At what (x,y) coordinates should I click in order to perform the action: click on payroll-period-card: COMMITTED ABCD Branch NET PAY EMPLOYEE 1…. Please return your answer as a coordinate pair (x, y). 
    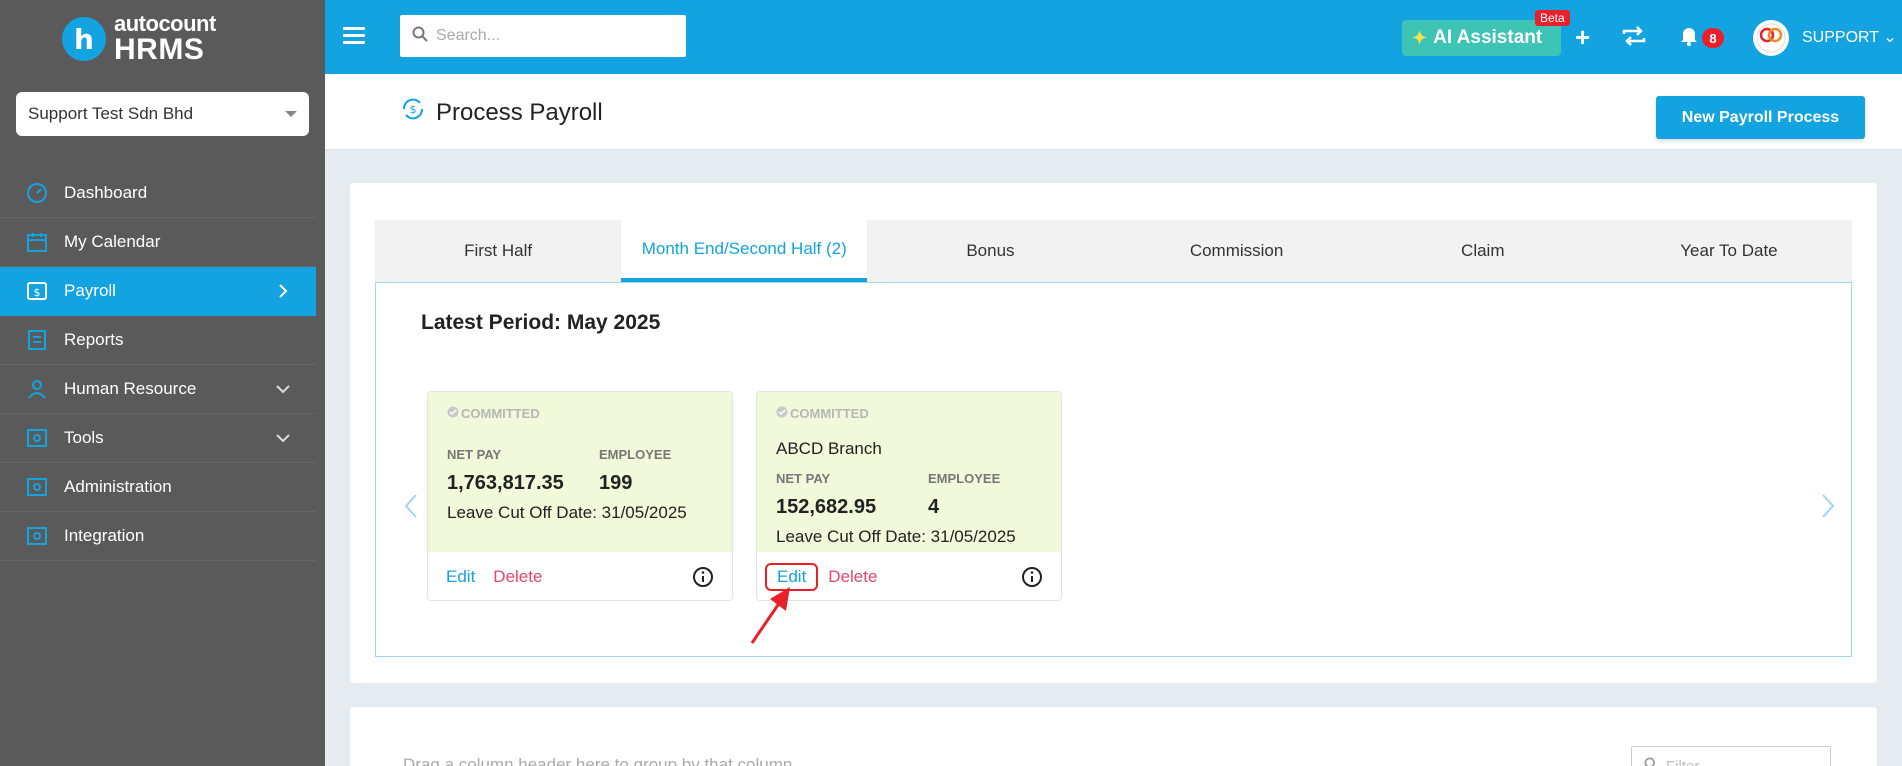
    Looking at the image, I should click on (909, 496).